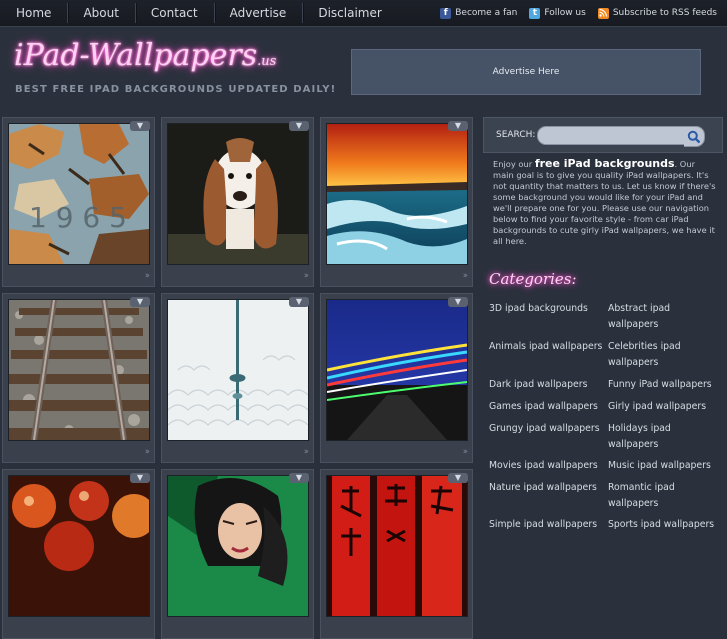 This screenshot has width=727, height=639. What do you see at coordinates (100, 13) in the screenshot?
I see `nav-about: About` at bounding box center [100, 13].